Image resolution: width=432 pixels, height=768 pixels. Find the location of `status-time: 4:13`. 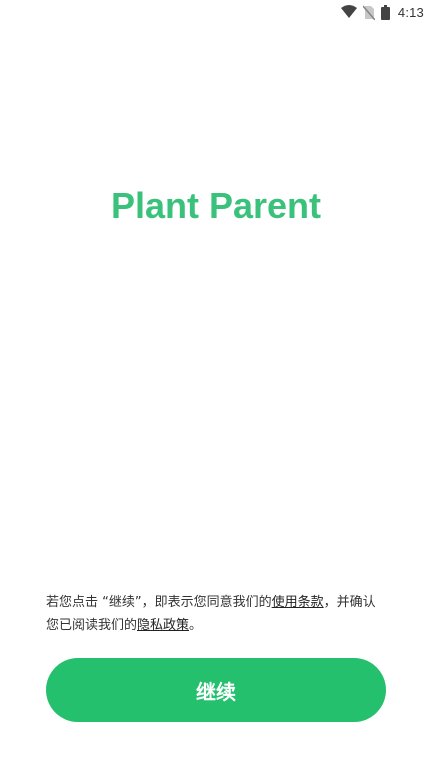

status-time: 4:13 is located at coordinates (410, 12).